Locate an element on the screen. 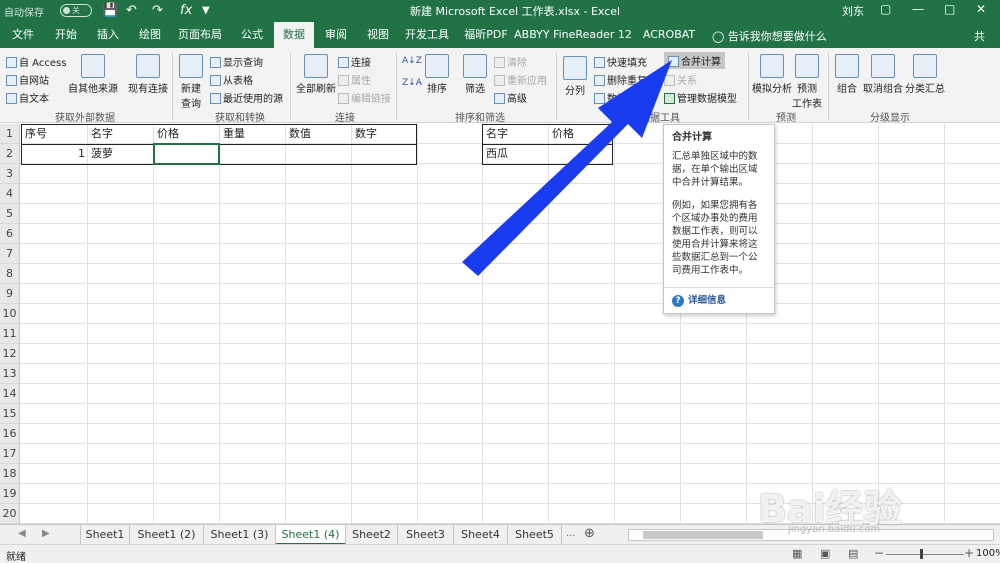 The image size is (1000, 563). existing-connections-button: 现有连接 is located at coordinates (148, 74).